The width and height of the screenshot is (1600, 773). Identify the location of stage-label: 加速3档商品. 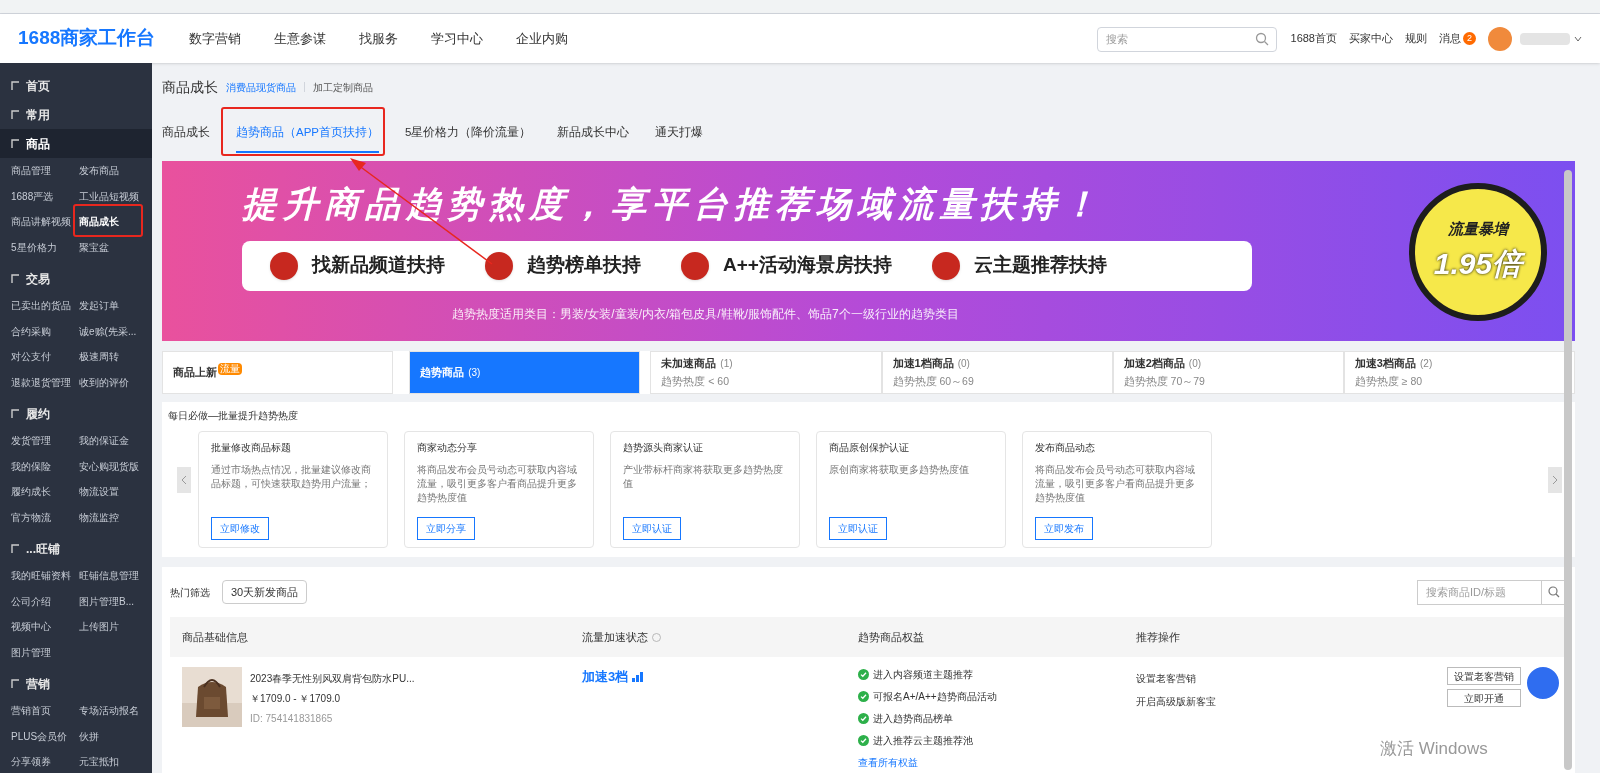
(1385, 364).